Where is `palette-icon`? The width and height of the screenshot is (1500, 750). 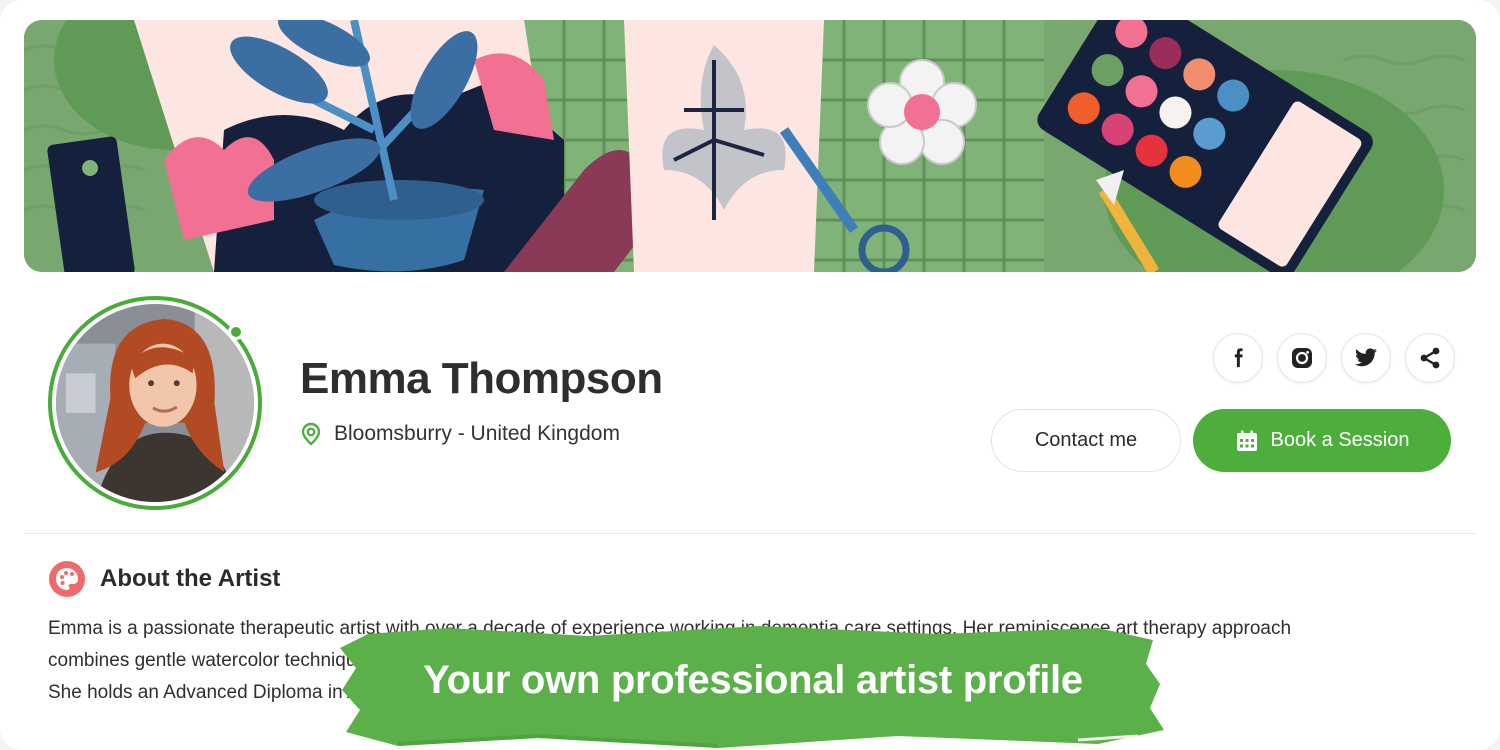
palette-icon is located at coordinates (67, 579).